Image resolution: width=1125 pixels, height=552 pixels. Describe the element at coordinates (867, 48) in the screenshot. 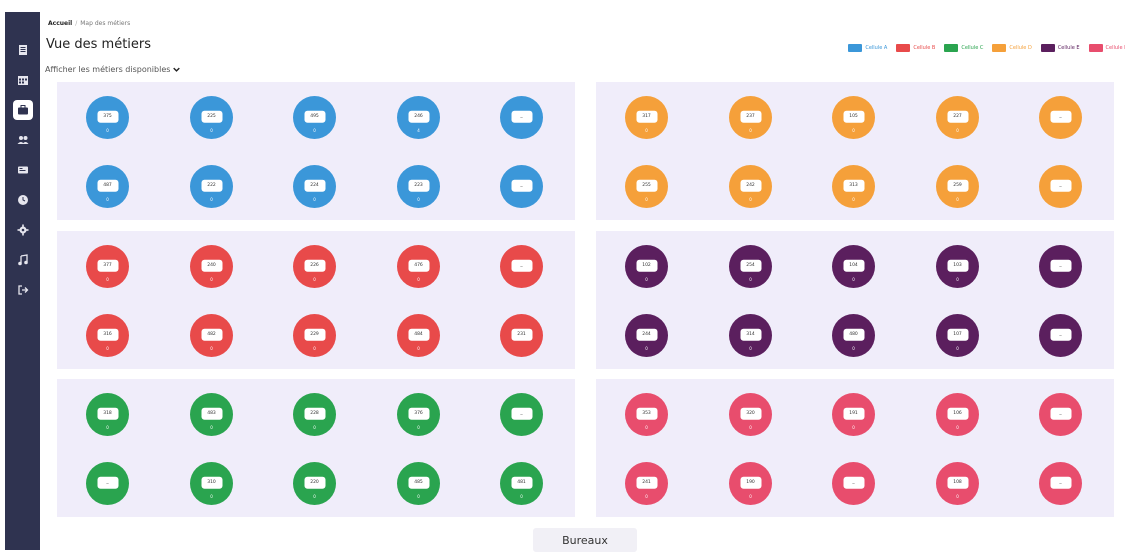

I see `legend-item: Cellule A` at that location.